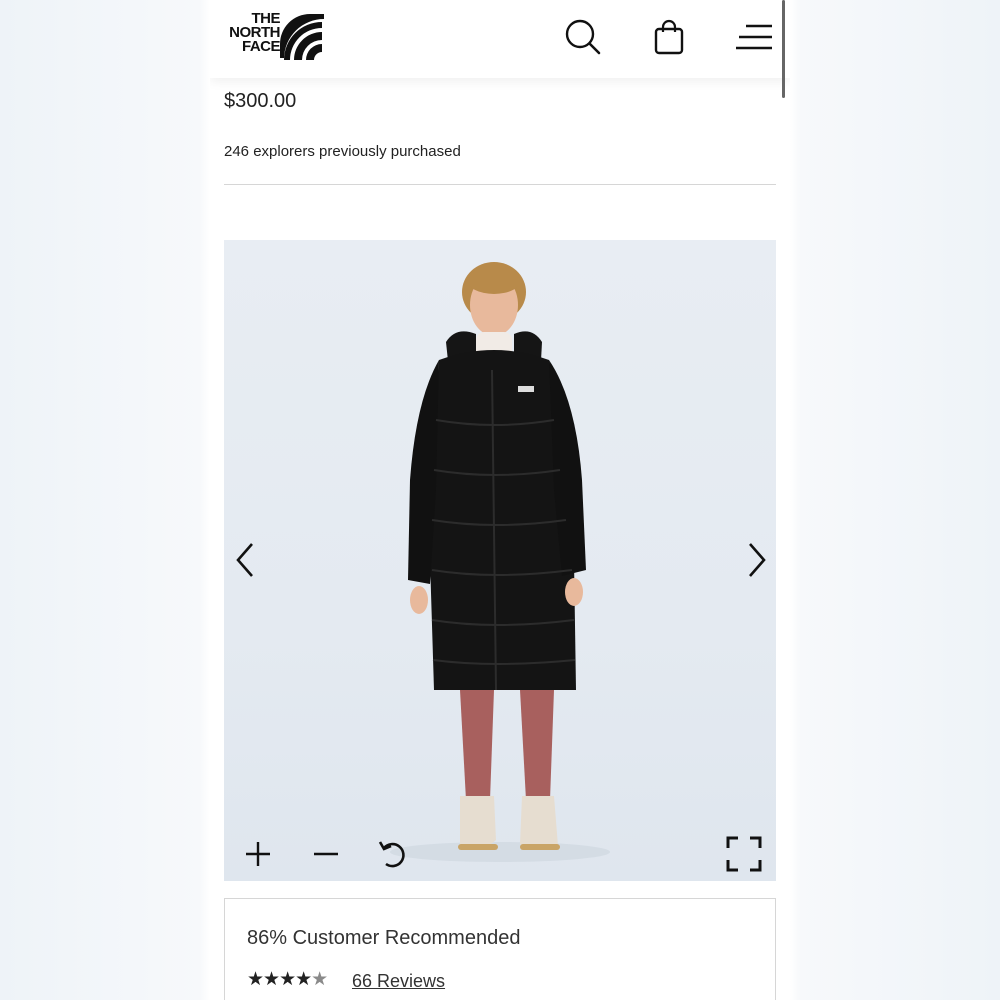 The image size is (1000, 1000). Describe the element at coordinates (247, 560) in the screenshot. I see `chevron-left-icon` at that location.